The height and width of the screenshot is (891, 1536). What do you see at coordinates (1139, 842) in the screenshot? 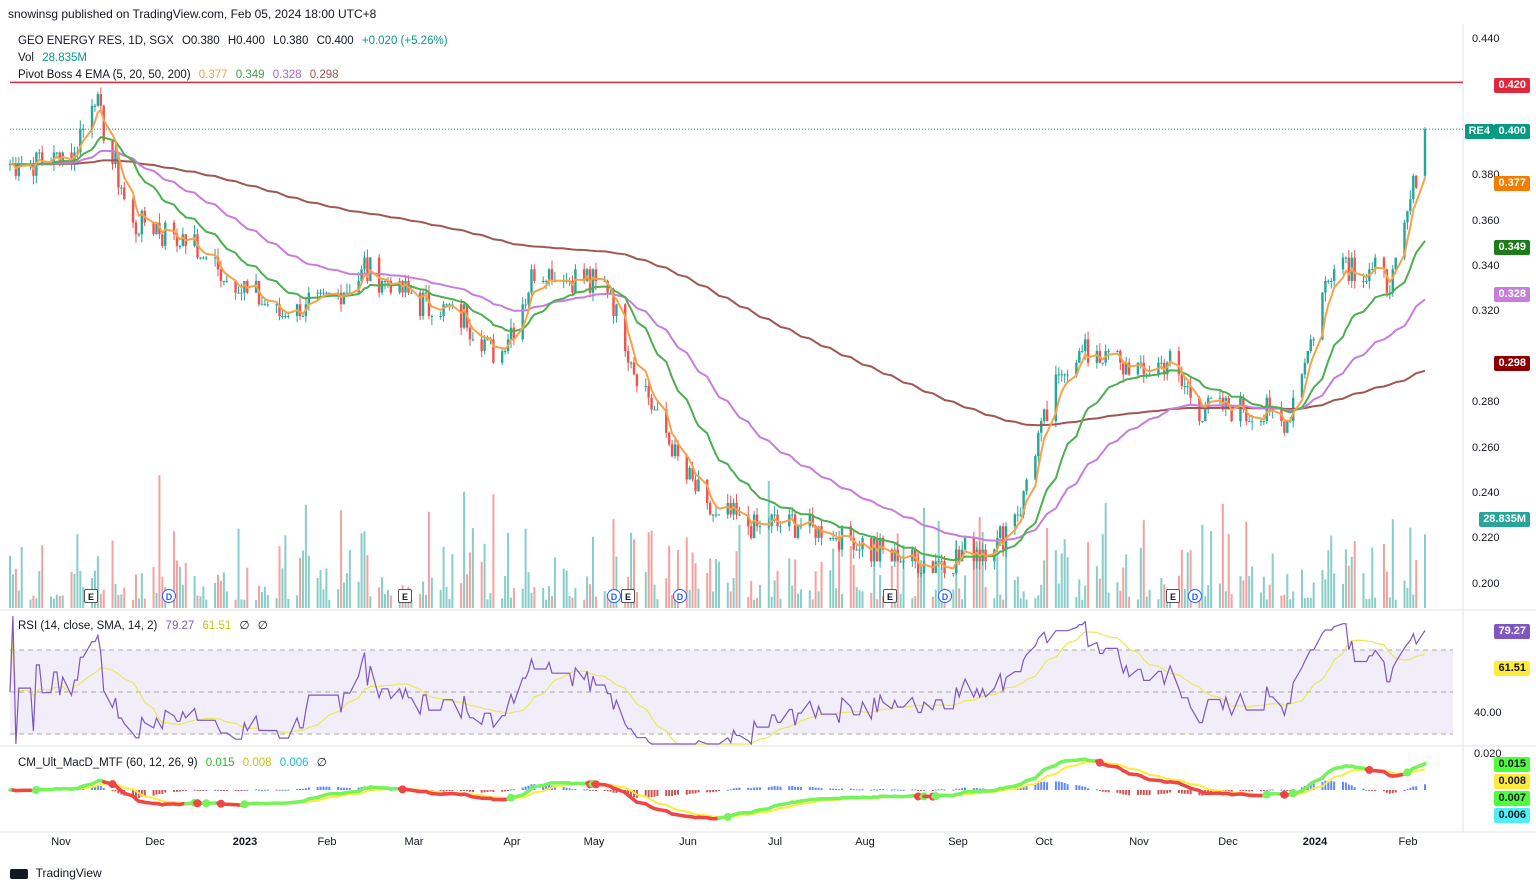
I see `time-tick: Nov` at bounding box center [1139, 842].